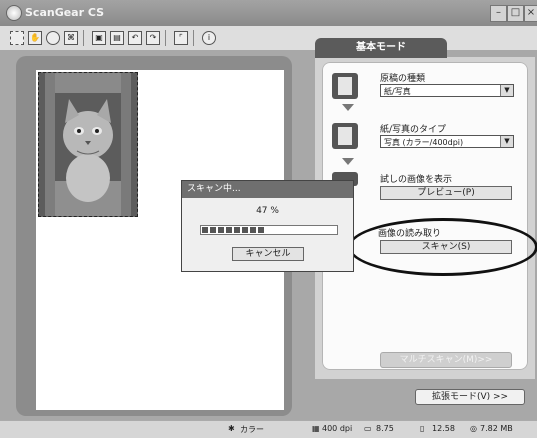 The width and height of the screenshot is (537, 438). What do you see at coordinates (268, 13) in the screenshot?
I see `title-bar: ScanGear CS – □ ×` at bounding box center [268, 13].